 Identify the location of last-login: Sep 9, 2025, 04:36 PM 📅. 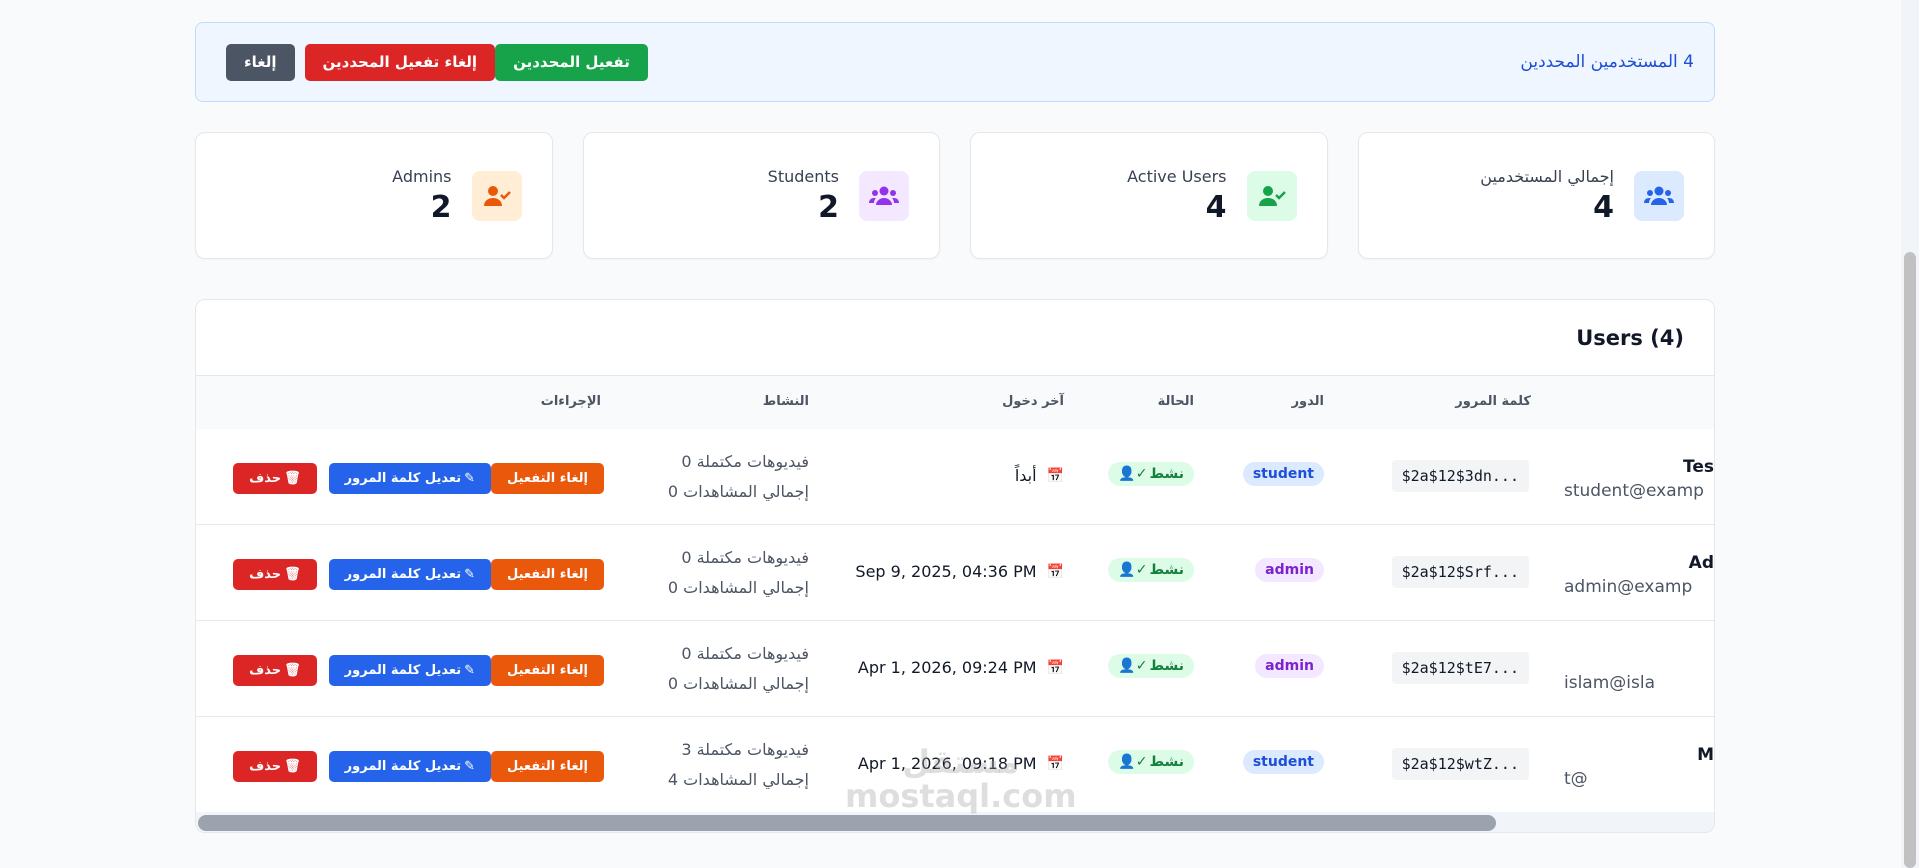
(959, 571).